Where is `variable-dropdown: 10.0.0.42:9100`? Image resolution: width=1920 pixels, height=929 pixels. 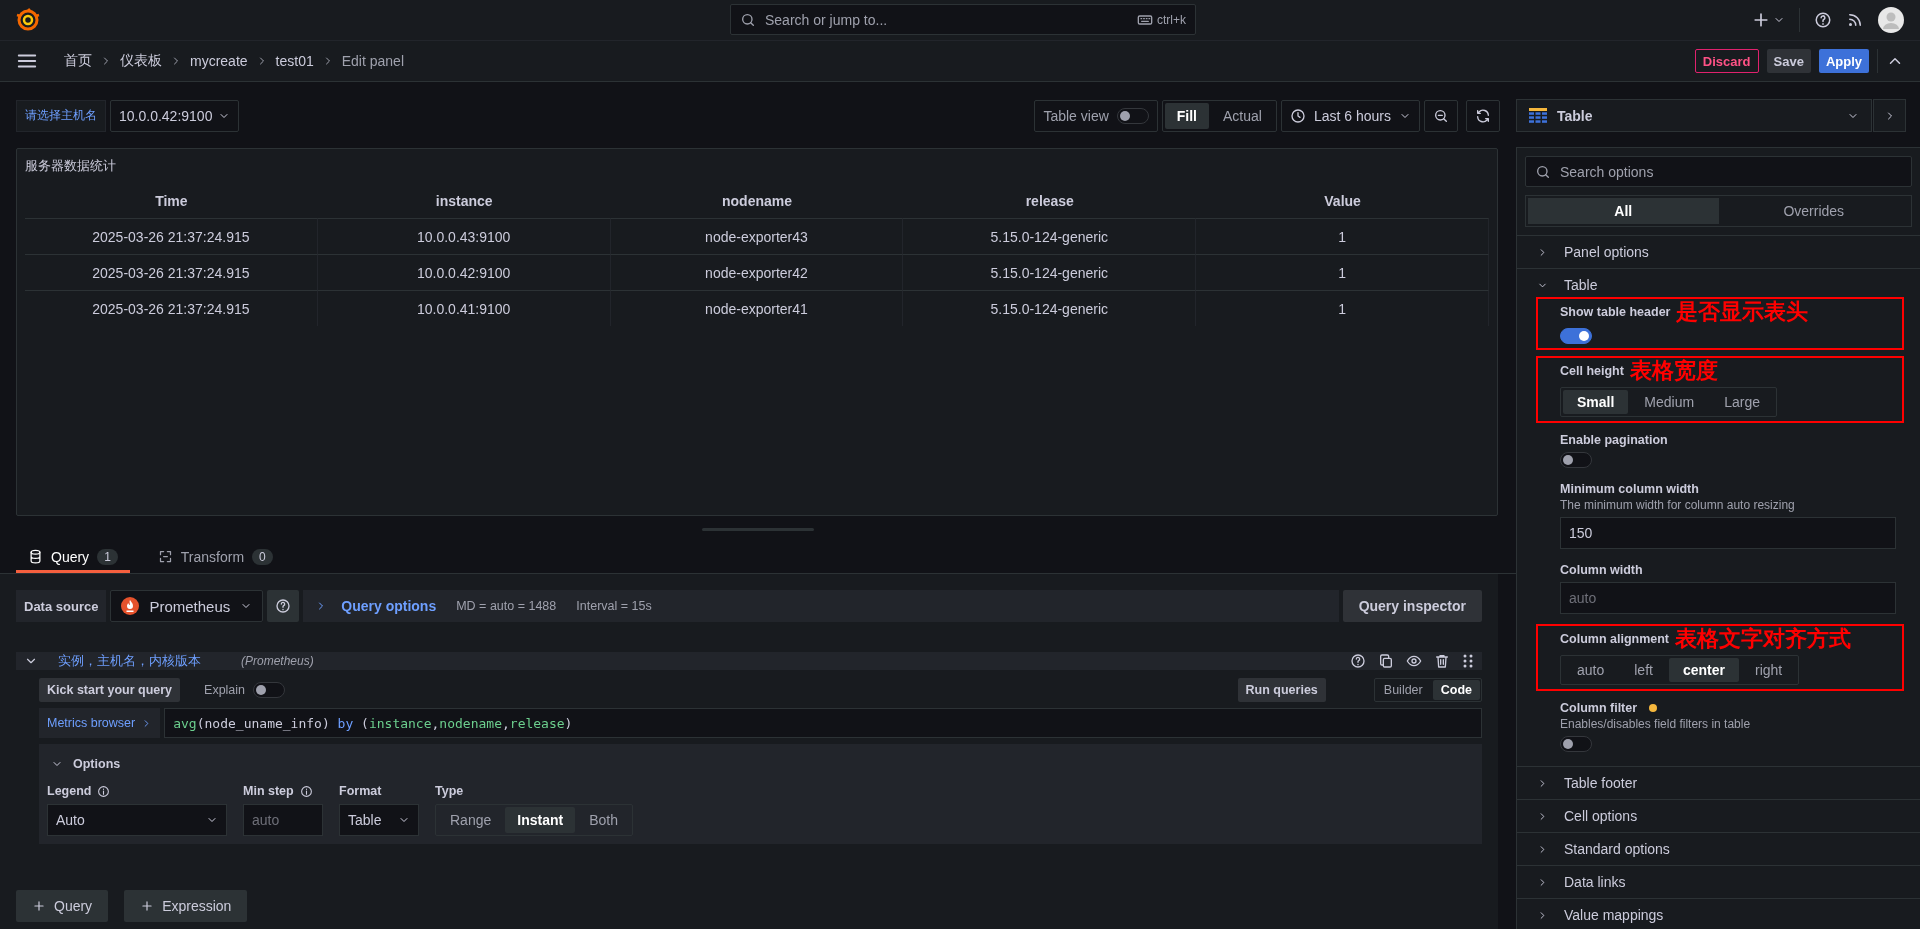
variable-dropdown: 10.0.0.42:9100 is located at coordinates (175, 115).